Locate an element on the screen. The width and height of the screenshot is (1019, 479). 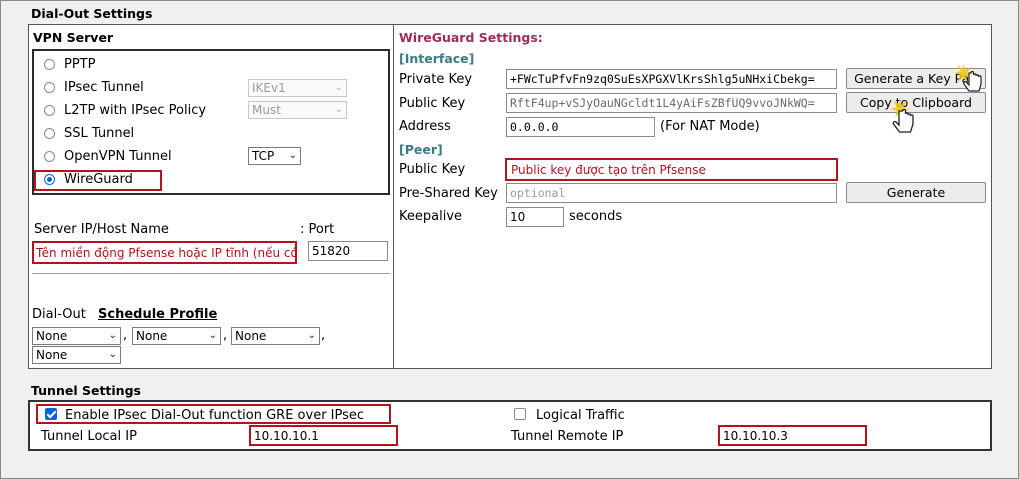
port-label: : Port is located at coordinates (317, 229).